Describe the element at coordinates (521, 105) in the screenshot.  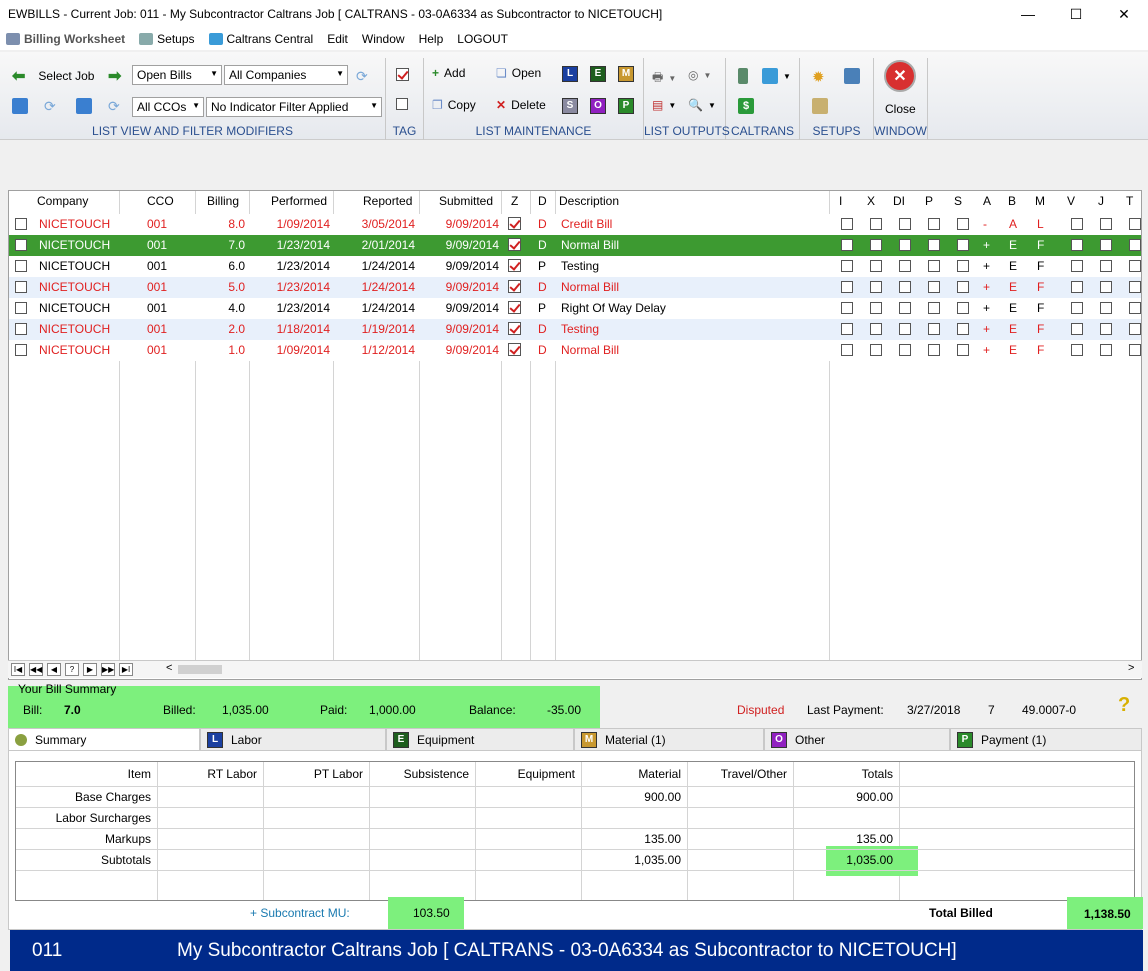
I see `delete-button: ✕ Delete` at that location.